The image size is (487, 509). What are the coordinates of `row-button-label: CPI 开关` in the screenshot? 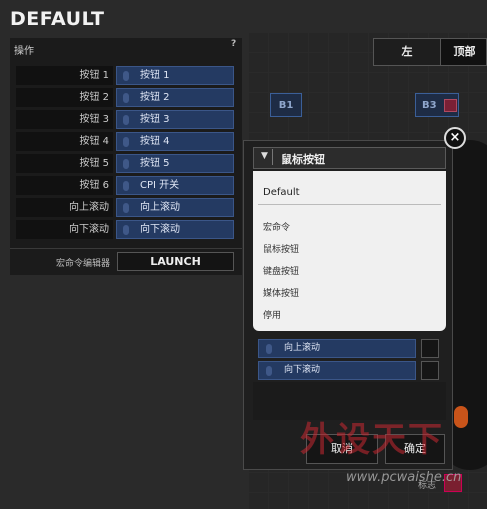 It's located at (160, 185).